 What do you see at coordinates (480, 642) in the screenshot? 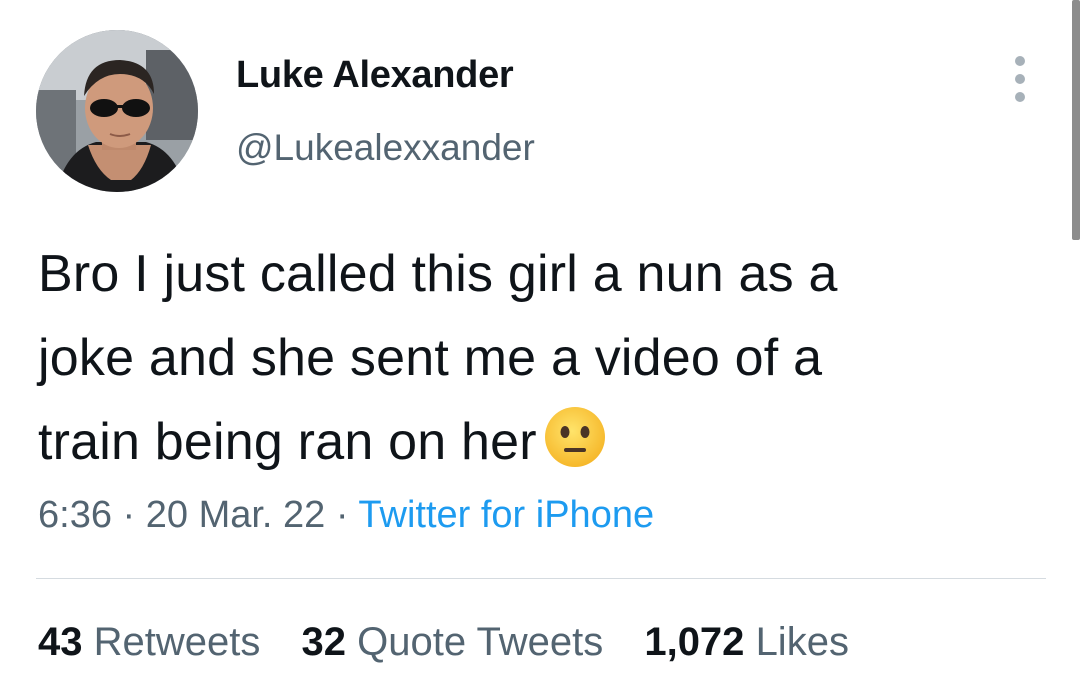
I see `quote-tweets-label: Quote Tweets` at bounding box center [480, 642].